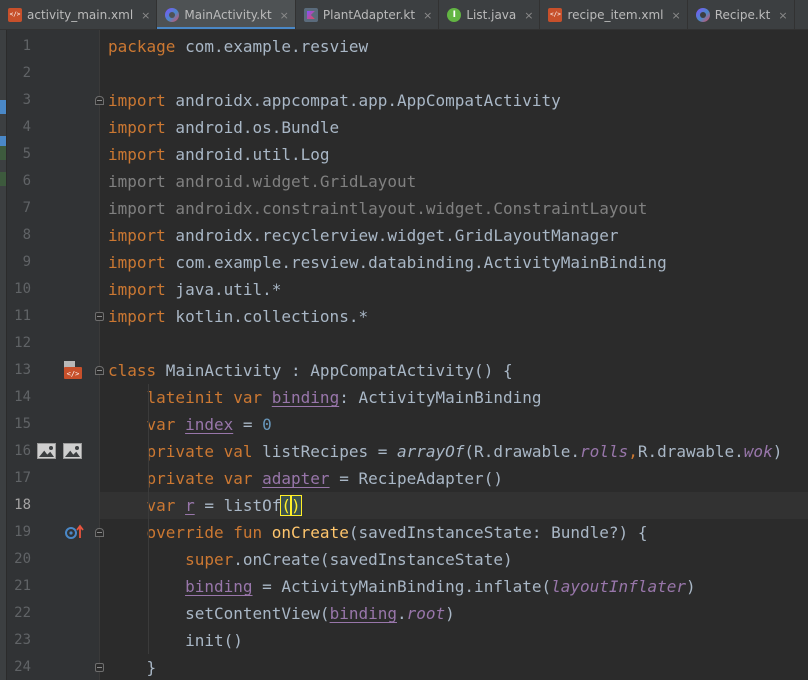 The height and width of the screenshot is (680, 808). What do you see at coordinates (454, 181) in the screenshot?
I see `code-line: import android.widget.GridLayout` at bounding box center [454, 181].